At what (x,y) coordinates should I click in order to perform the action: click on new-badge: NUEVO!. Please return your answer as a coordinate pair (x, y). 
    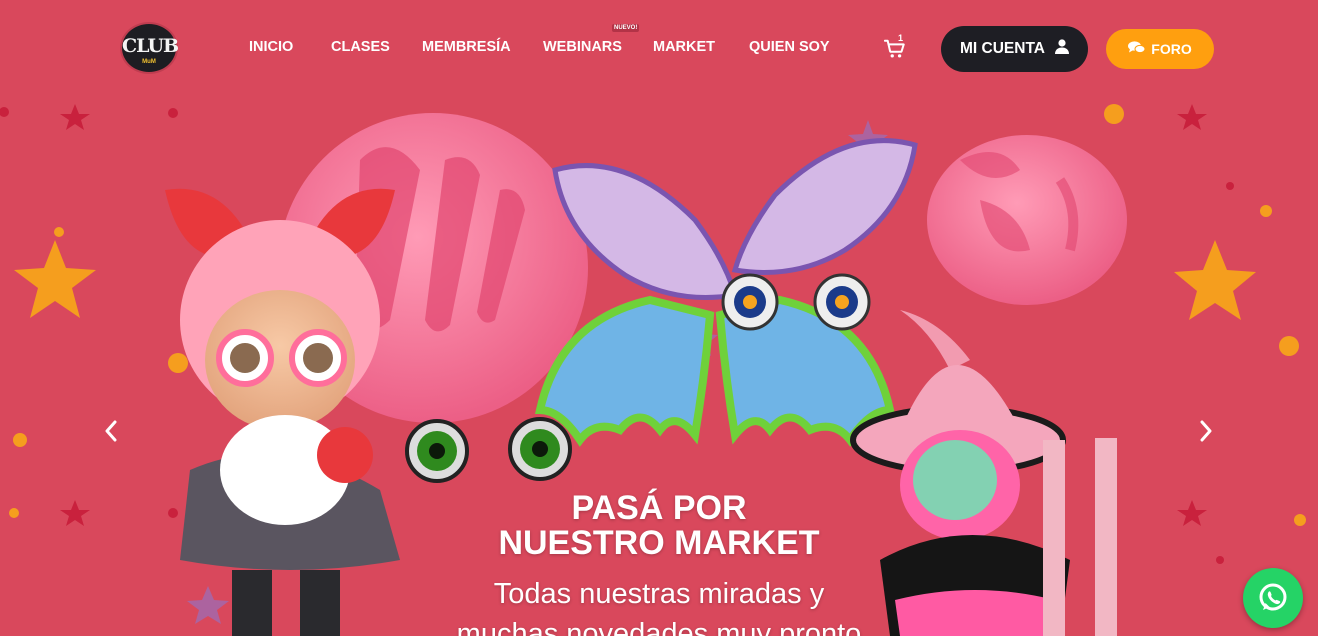
    Looking at the image, I should click on (626, 28).